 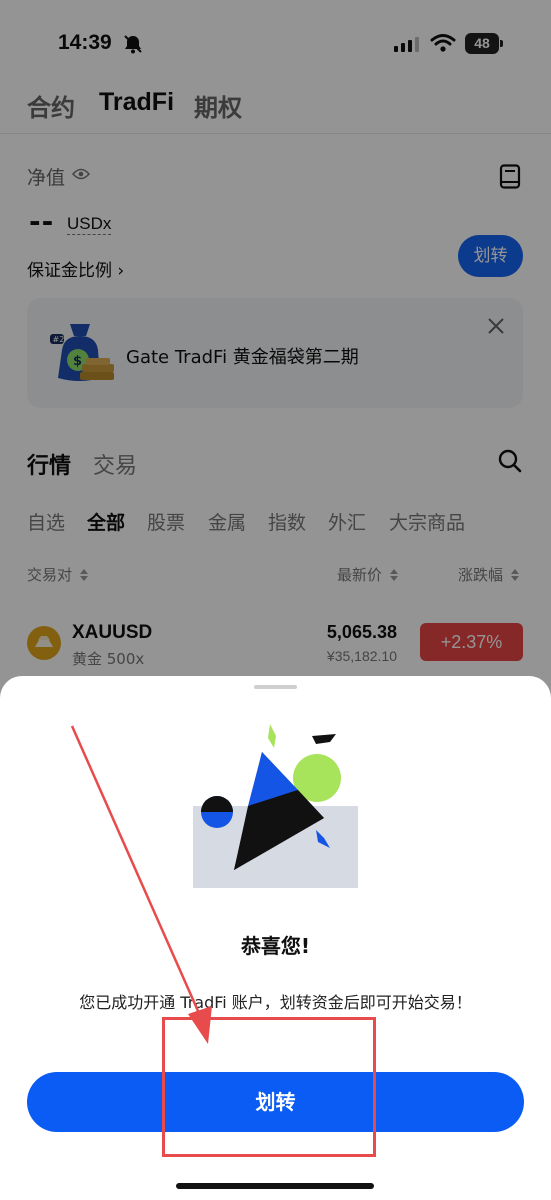 What do you see at coordinates (269, 1087) in the screenshot?
I see `annotation-highlight-box` at bounding box center [269, 1087].